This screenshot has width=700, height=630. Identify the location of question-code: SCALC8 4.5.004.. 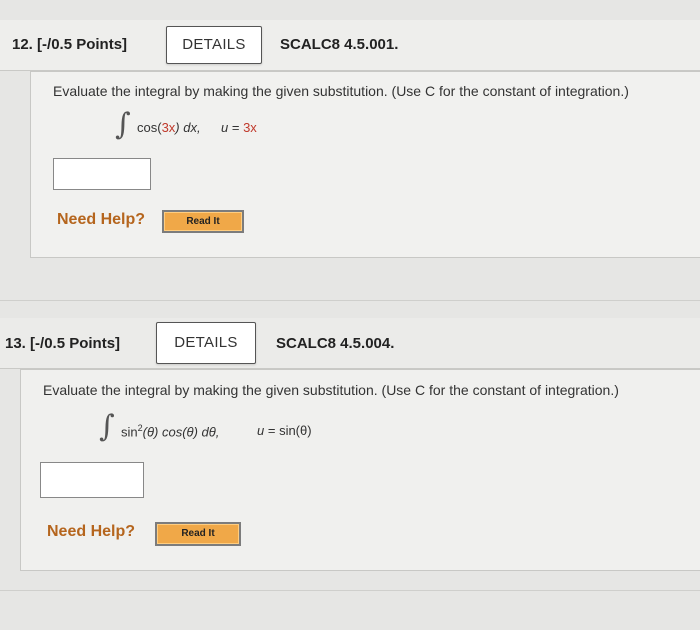
(335, 343).